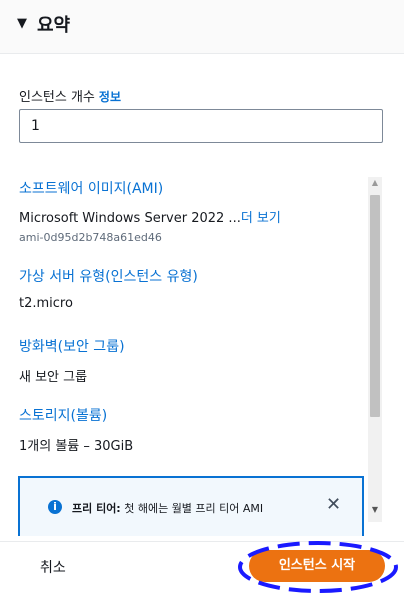 The width and height of the screenshot is (414, 597). I want to click on ami-title: 소프트웨어 이미지(AMI), so click(91, 188).